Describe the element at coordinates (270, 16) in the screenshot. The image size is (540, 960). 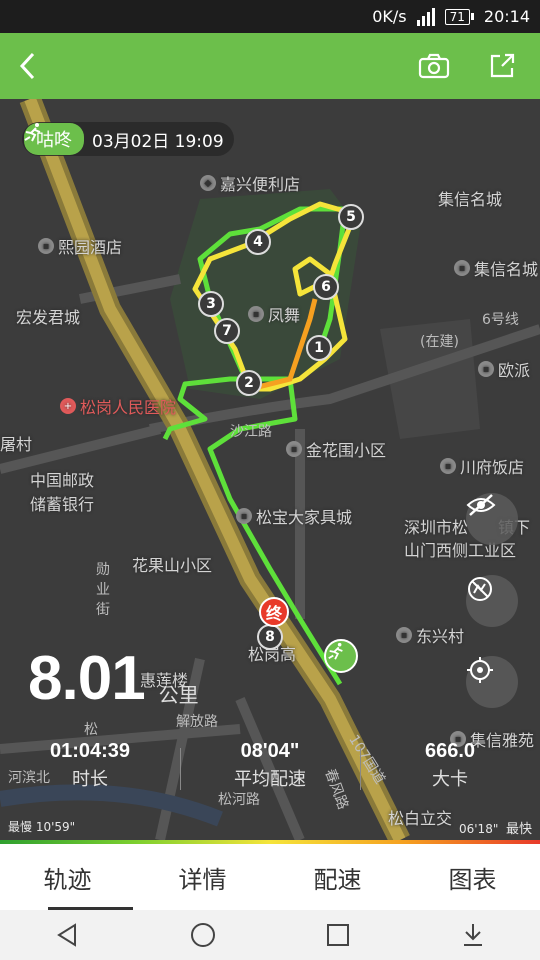
I see `status-bar: 0K/s 71 20:14` at that location.